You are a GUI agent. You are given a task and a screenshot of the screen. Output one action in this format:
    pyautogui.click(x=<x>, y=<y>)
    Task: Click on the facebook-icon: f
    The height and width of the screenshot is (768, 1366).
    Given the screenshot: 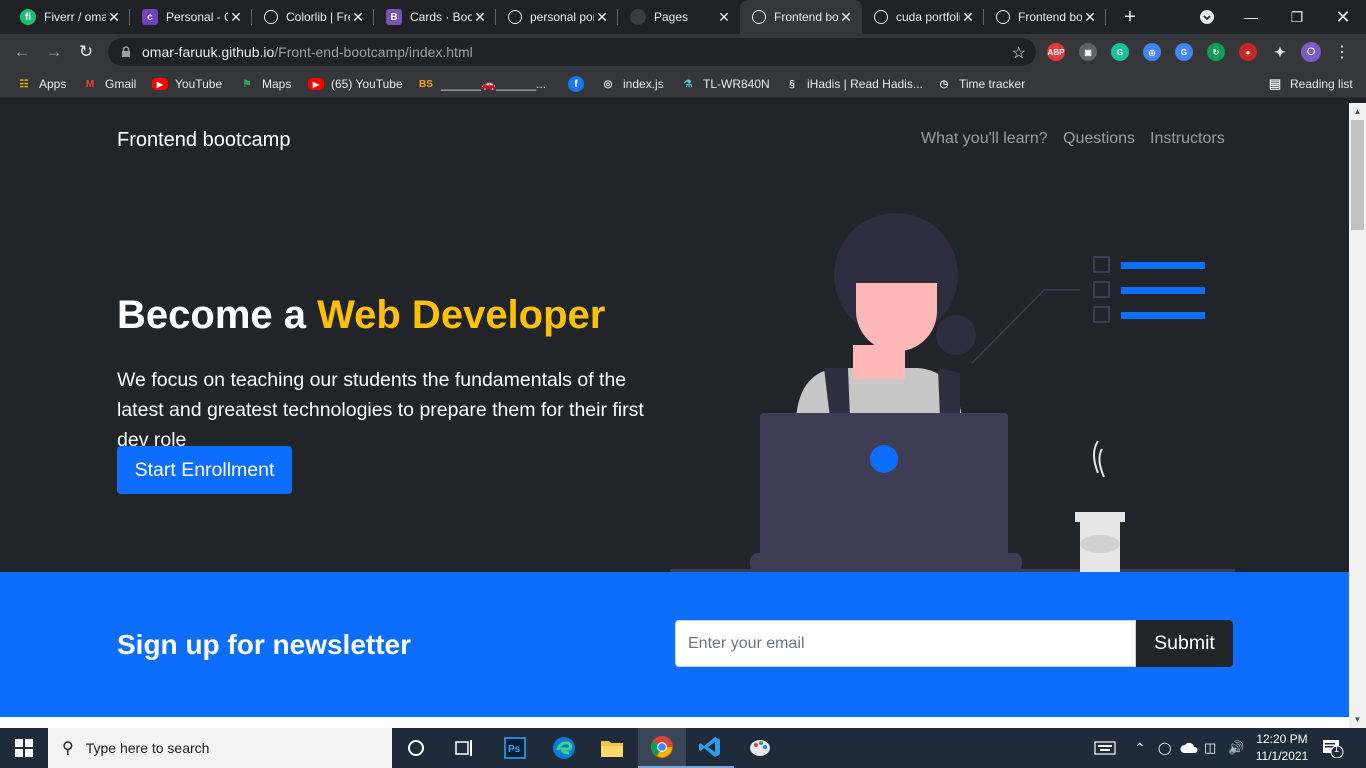 What is the action you would take?
    pyautogui.click(x=576, y=84)
    